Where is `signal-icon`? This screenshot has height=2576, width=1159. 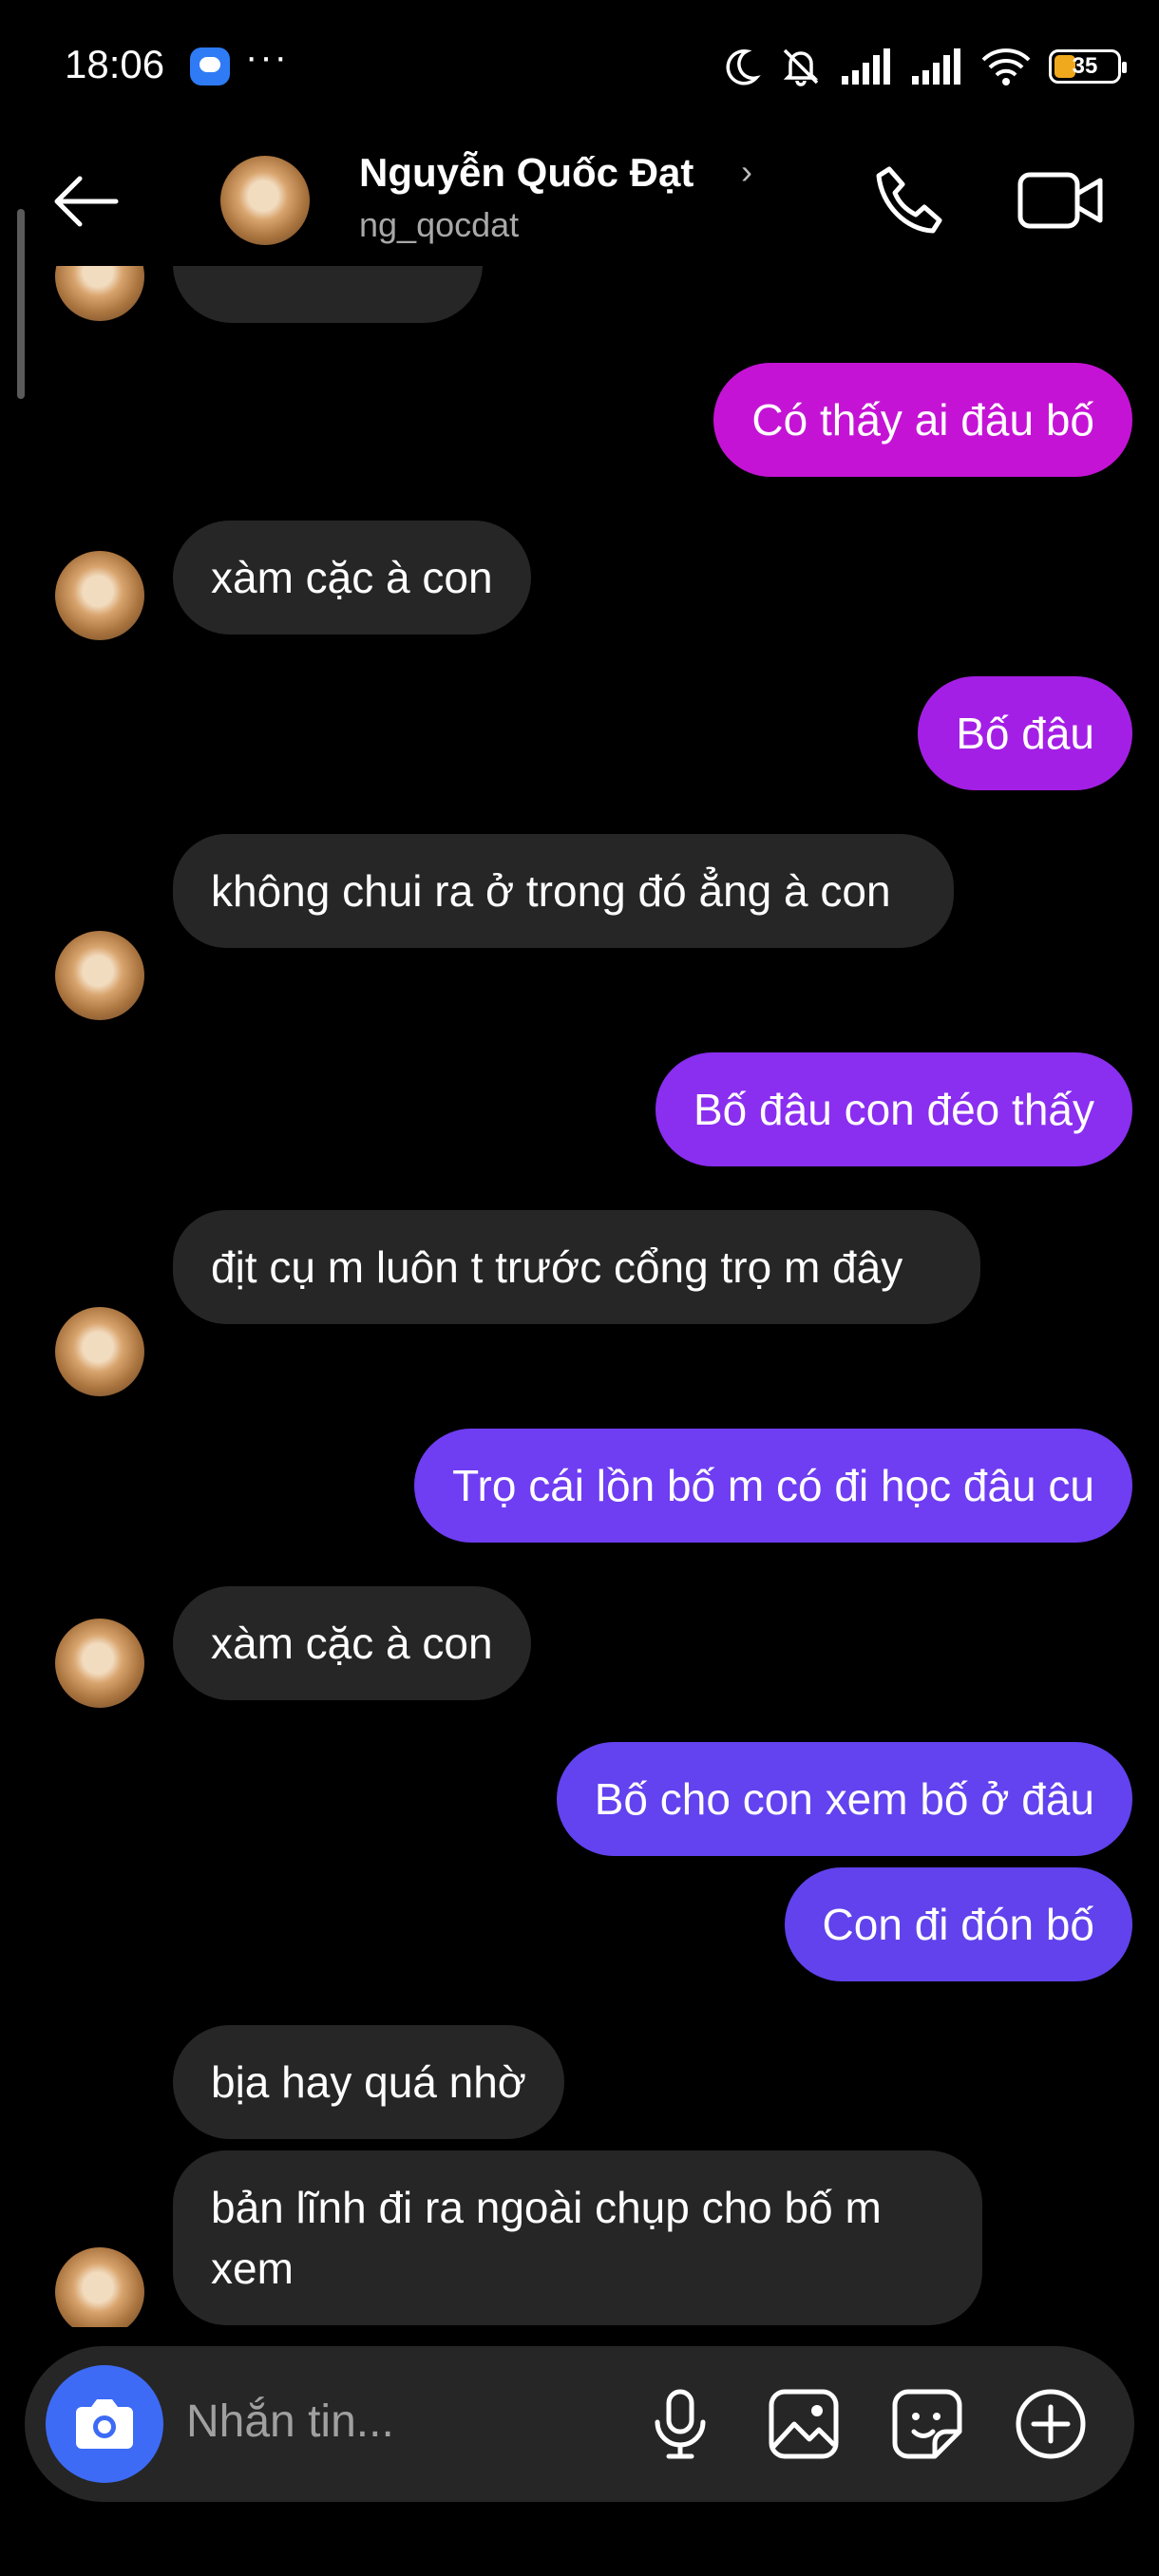
signal-icon is located at coordinates (866, 66).